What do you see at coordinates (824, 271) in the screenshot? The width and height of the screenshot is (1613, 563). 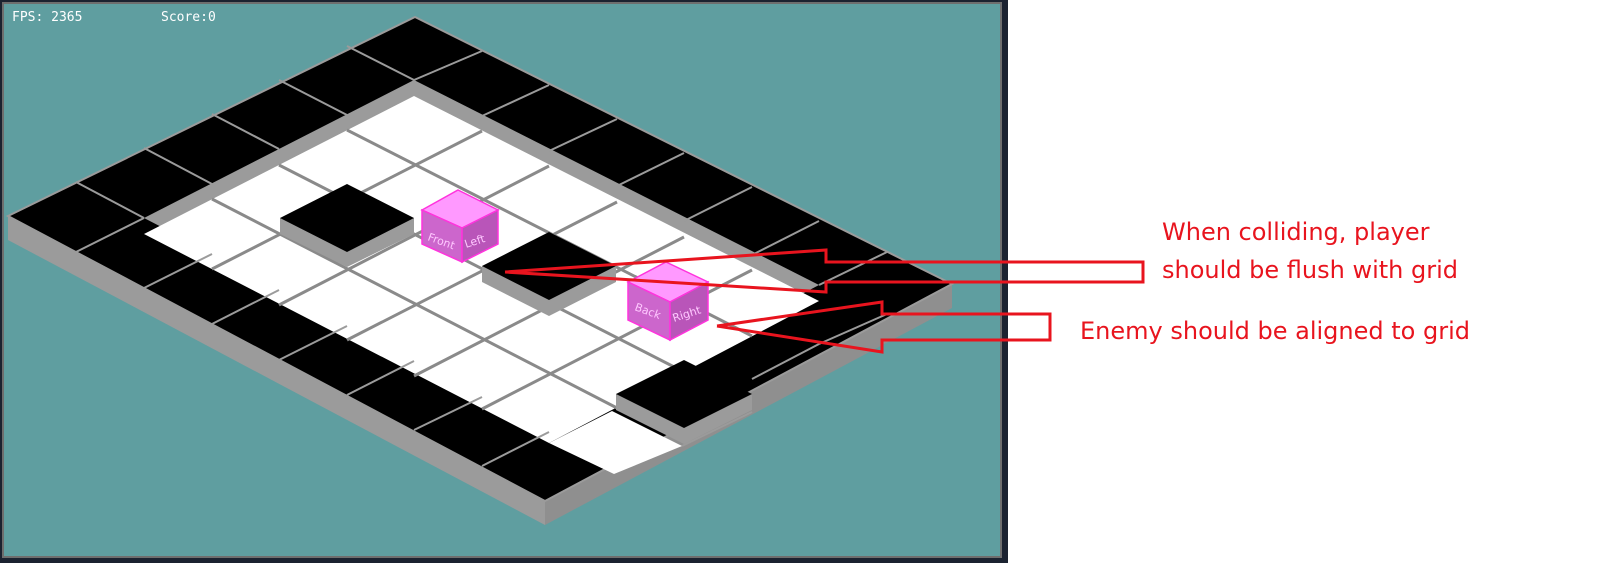 I see `collision-arrow` at bounding box center [824, 271].